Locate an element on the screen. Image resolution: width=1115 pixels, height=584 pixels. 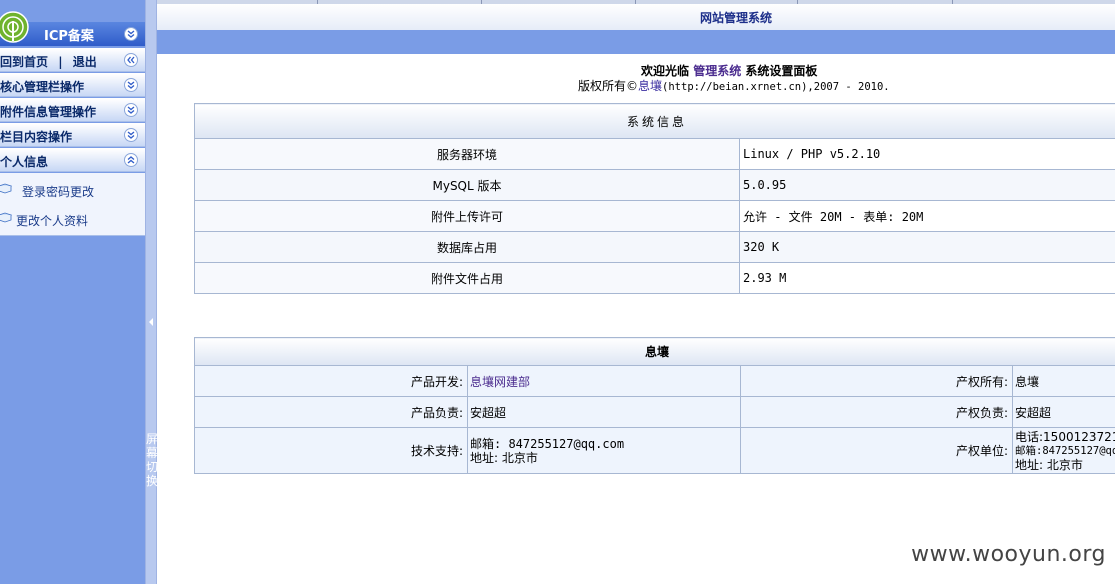
top-title-bar: 网站管理系统 is located at coordinates (636, 17).